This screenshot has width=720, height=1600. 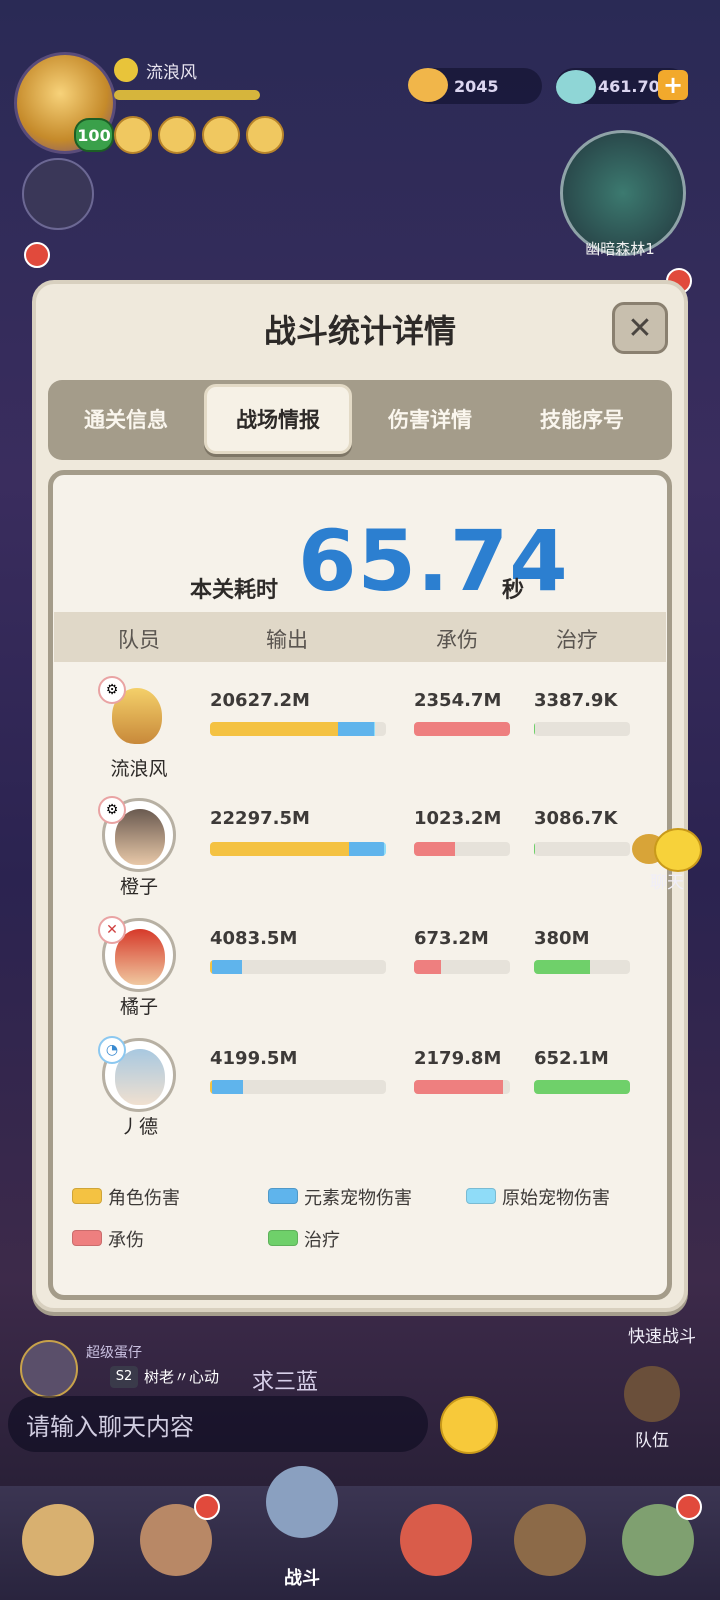 What do you see at coordinates (469, 1425) in the screenshot?
I see `emoji-icon` at bounding box center [469, 1425].